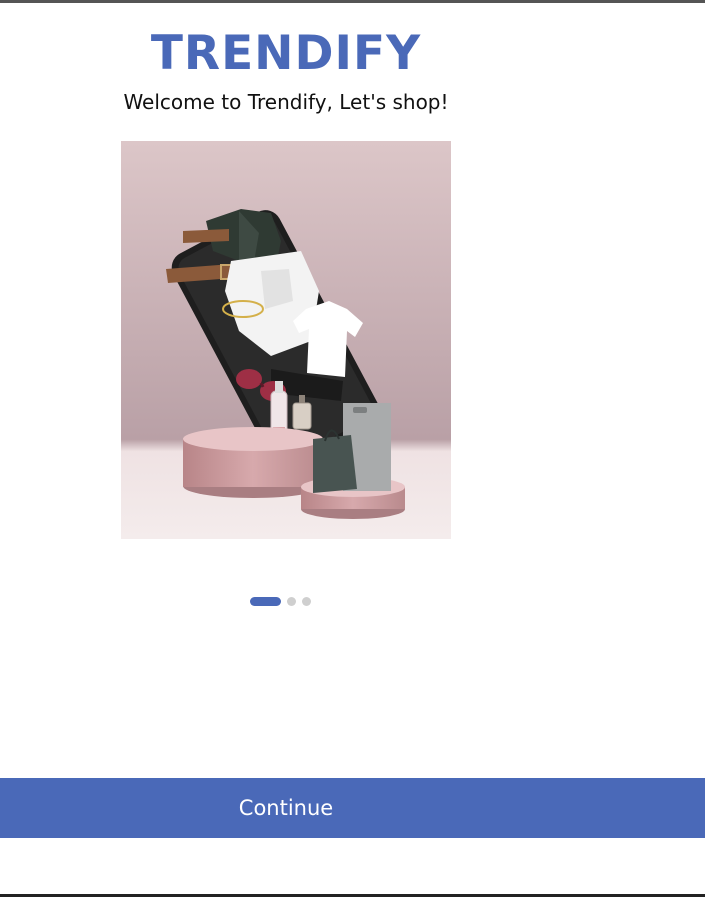 This screenshot has width=705, height=897. What do you see at coordinates (352, 1) in the screenshot?
I see `top-border` at bounding box center [352, 1].